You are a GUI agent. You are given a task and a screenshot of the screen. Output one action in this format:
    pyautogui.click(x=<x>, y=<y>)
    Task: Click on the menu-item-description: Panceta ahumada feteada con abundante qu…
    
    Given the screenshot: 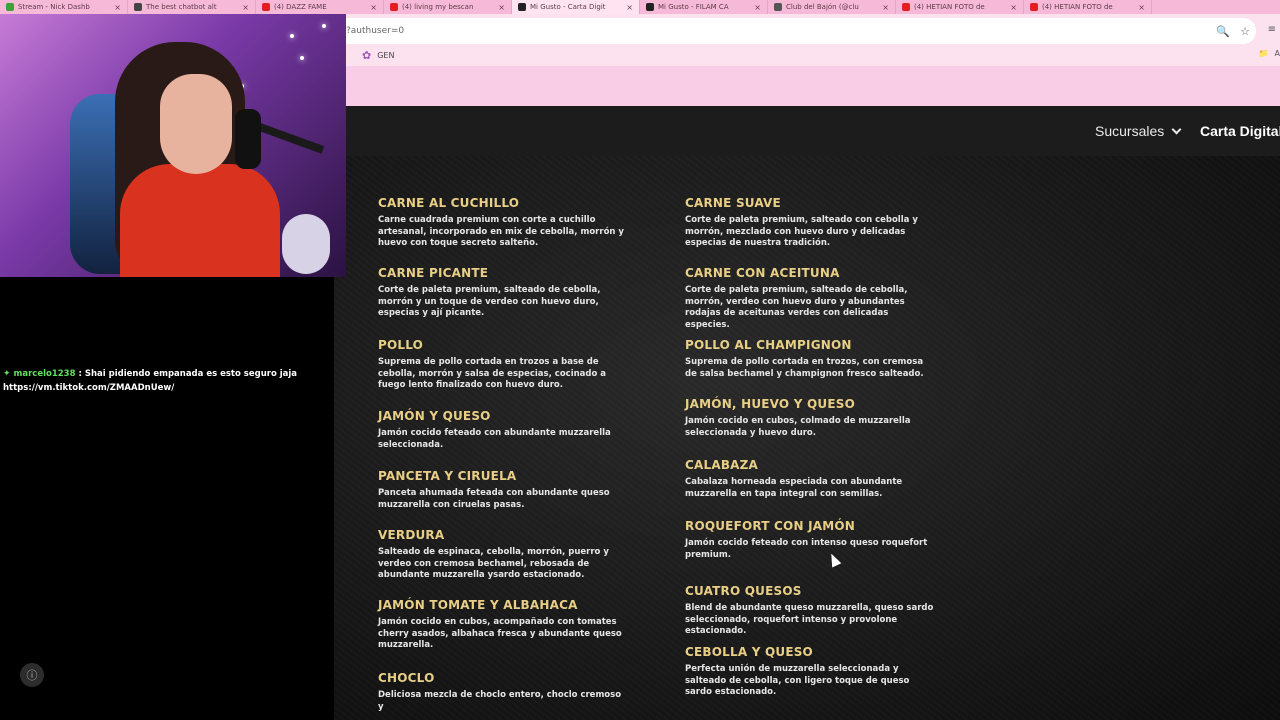 What is the action you would take?
    pyautogui.click(x=494, y=499)
    